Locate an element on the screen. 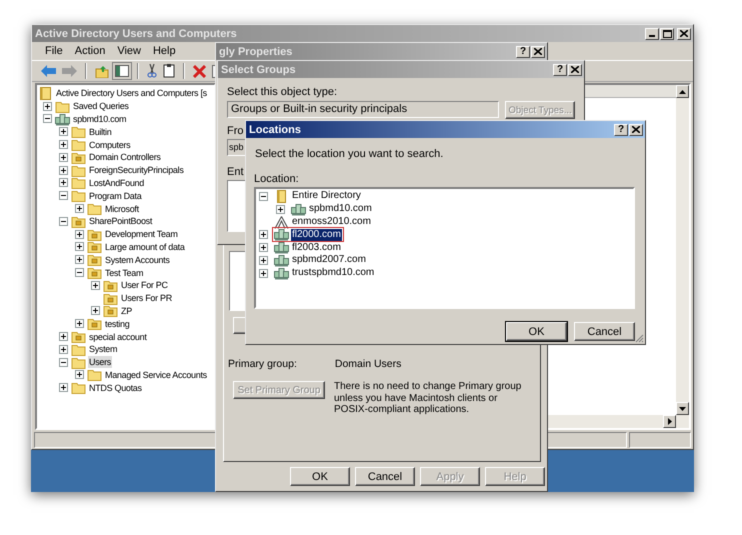 The height and width of the screenshot is (535, 742). object-type-field: Groups or Built-in security principals is located at coordinates (363, 109).